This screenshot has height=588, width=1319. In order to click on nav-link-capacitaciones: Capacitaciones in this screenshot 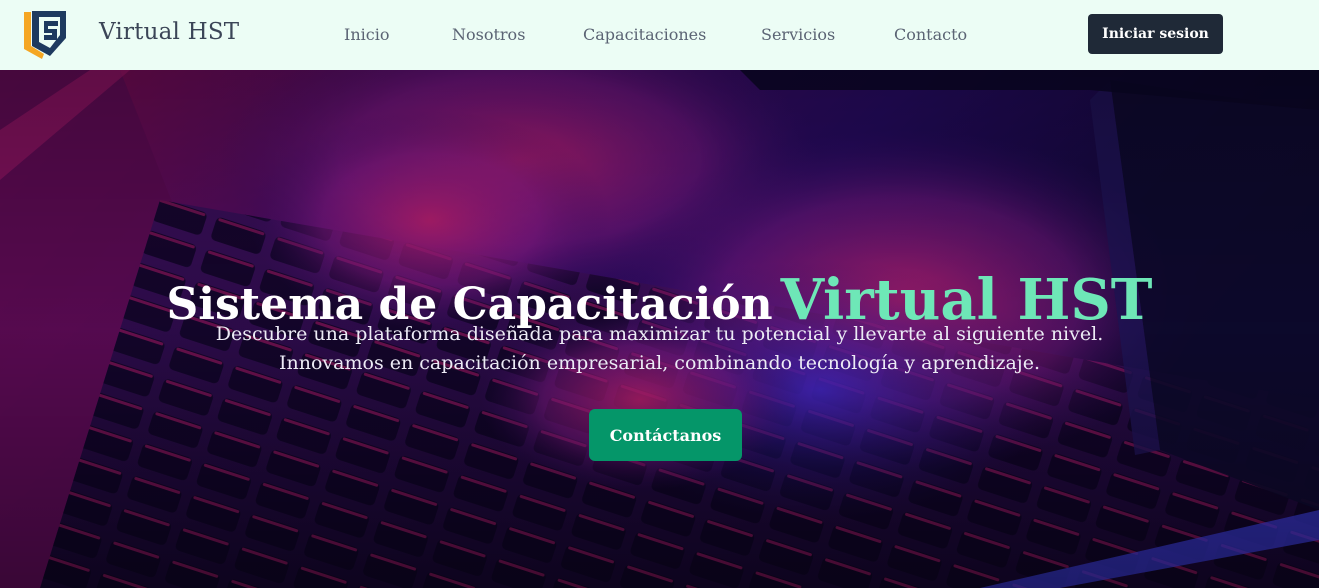, I will do `click(644, 34)`.